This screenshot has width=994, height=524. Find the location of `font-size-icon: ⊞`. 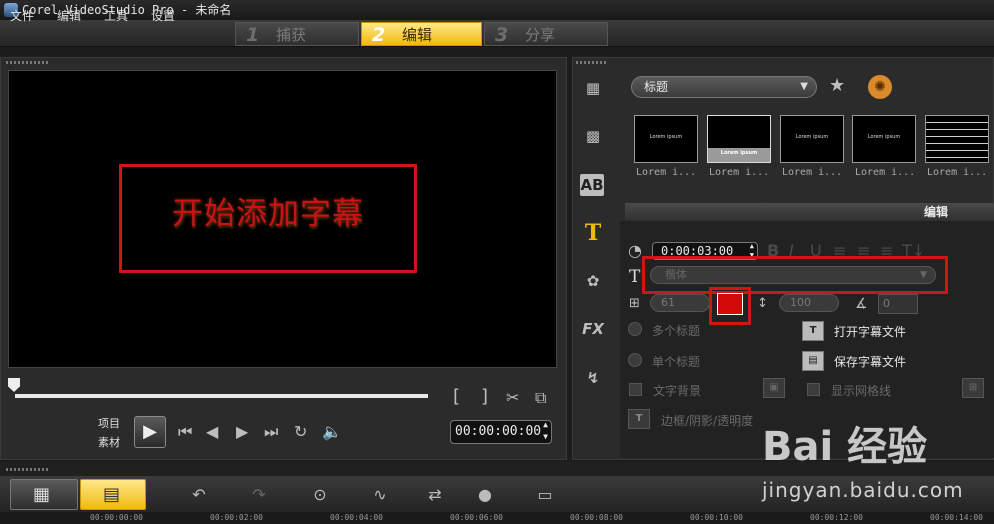

font-size-icon: ⊞ is located at coordinates (634, 303).